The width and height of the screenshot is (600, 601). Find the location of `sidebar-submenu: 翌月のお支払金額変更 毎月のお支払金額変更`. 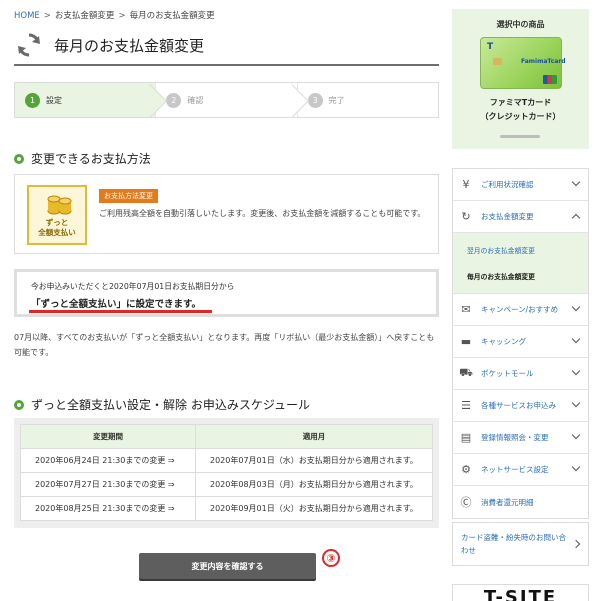

sidebar-submenu: 翌月のお支払金額変更 毎月のお支払金額変更 is located at coordinates (520, 263).